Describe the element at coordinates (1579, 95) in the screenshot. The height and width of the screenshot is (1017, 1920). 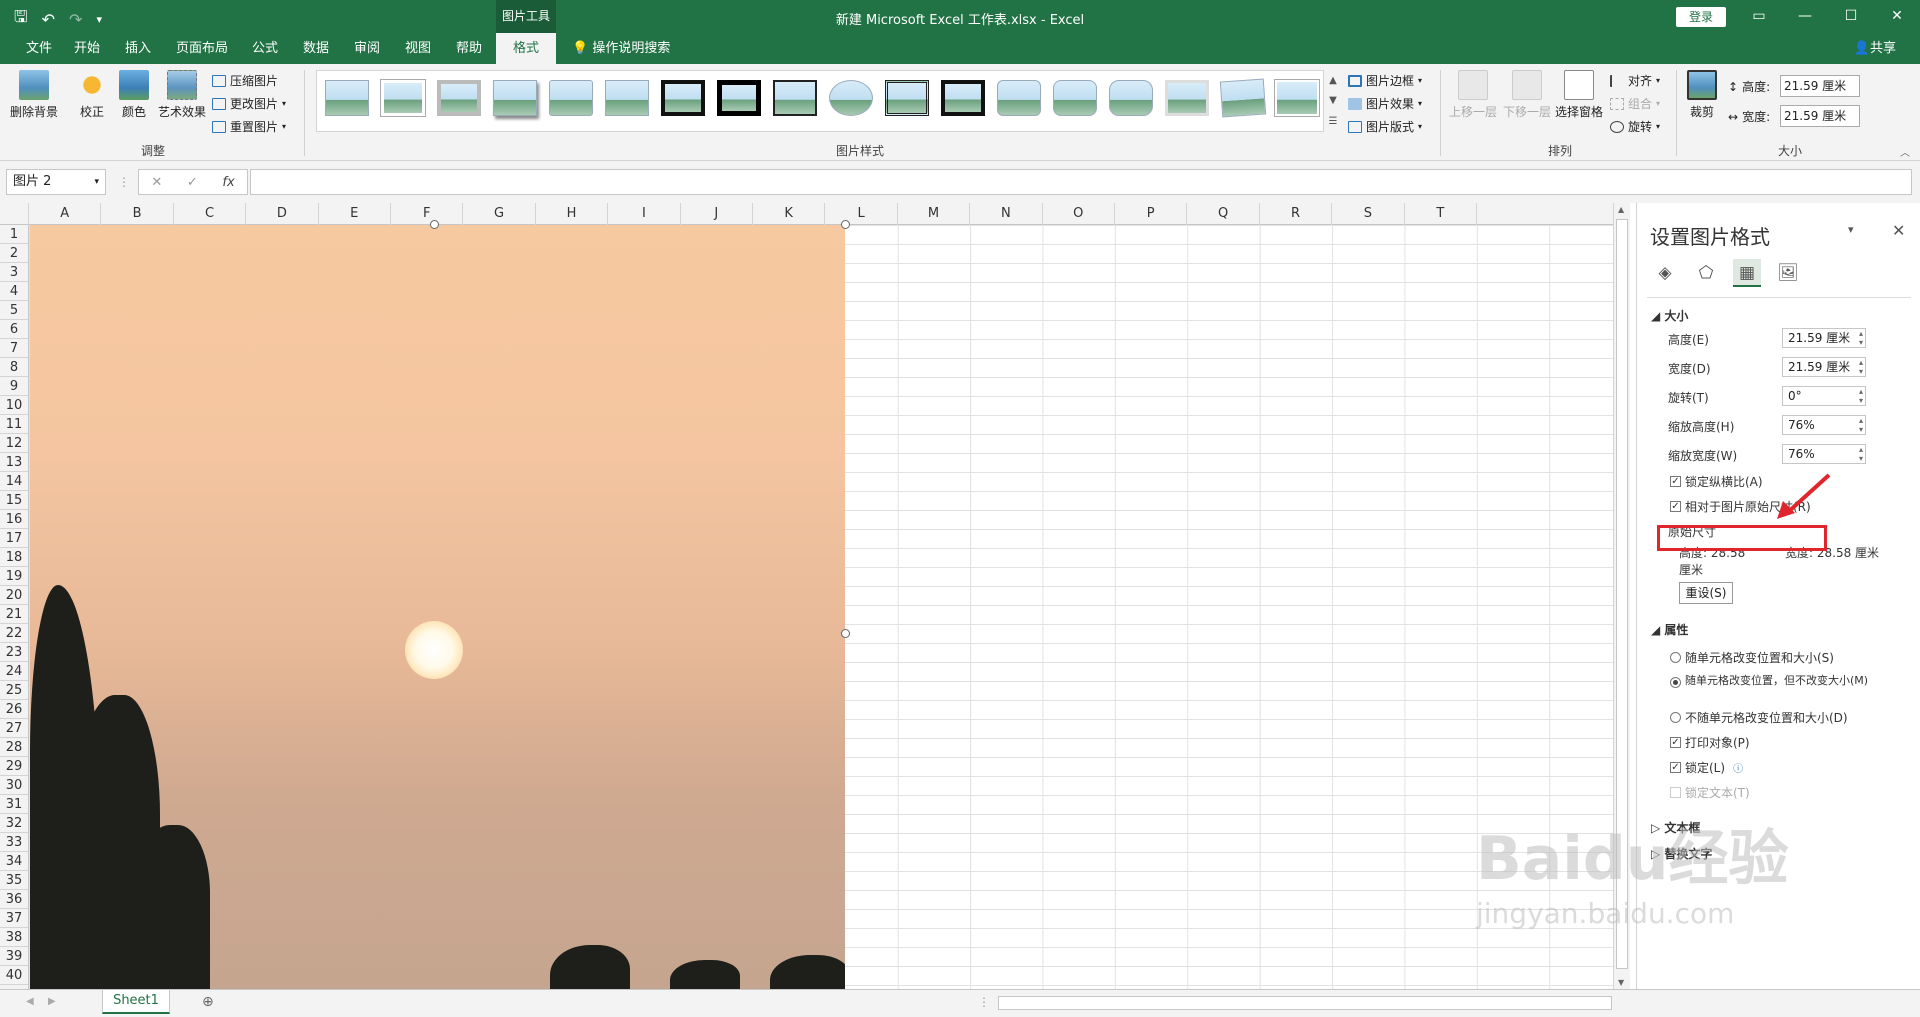
I see `selection-pane-button: 选择窗格` at that location.